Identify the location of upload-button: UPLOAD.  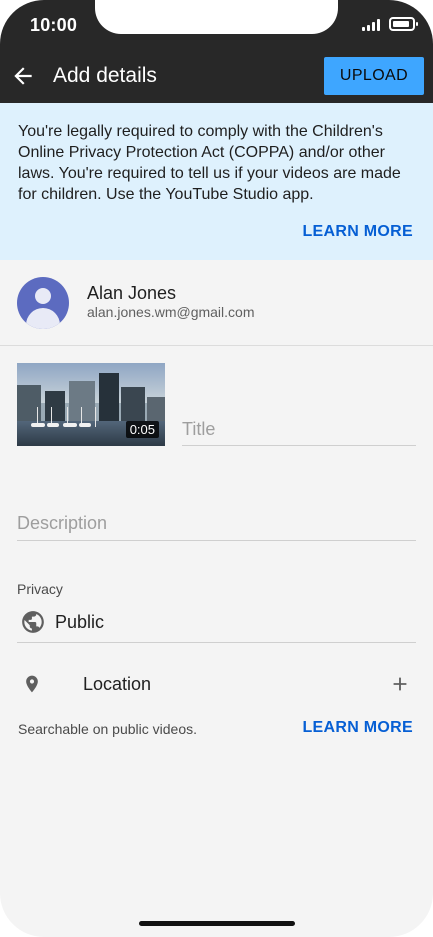
(374, 76).